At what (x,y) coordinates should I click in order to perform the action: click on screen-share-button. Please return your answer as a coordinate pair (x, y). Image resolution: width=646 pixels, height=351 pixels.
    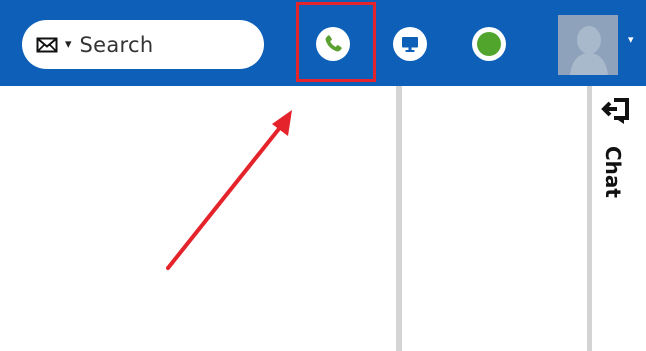
    Looking at the image, I should click on (410, 44).